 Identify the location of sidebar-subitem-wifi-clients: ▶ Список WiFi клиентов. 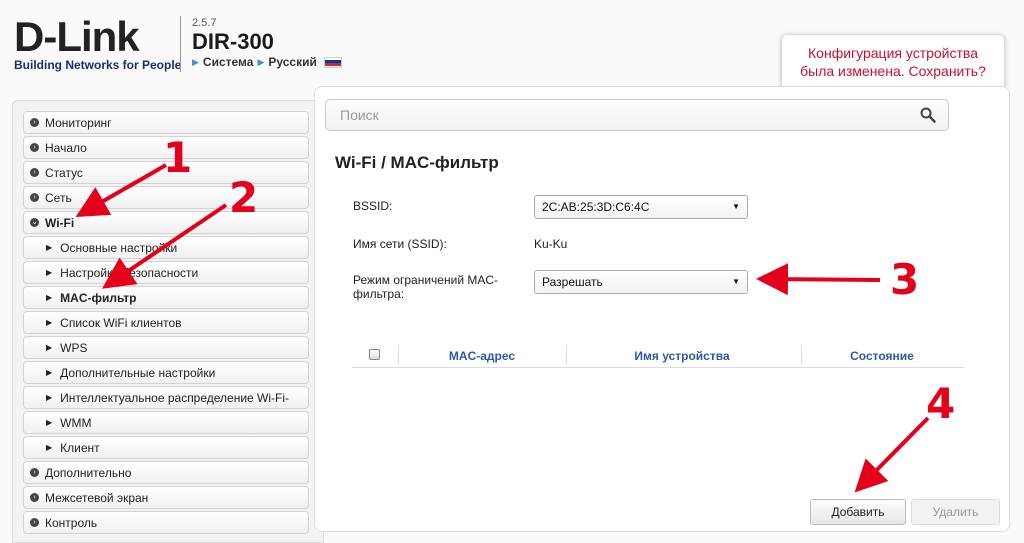
(166, 322).